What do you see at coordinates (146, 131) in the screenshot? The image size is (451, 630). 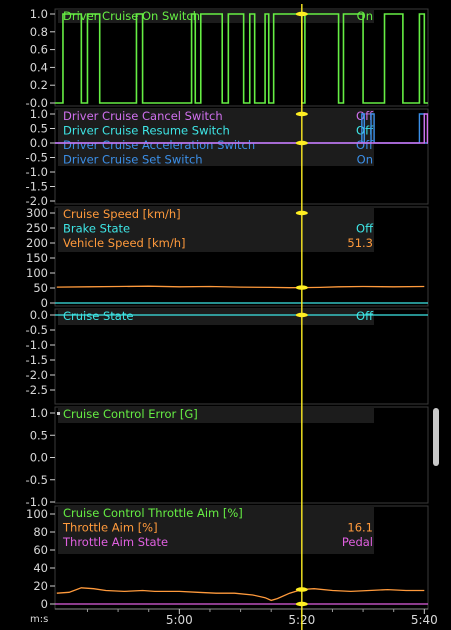 I see `legend-label: Driver Cruise Resume Switch` at bounding box center [146, 131].